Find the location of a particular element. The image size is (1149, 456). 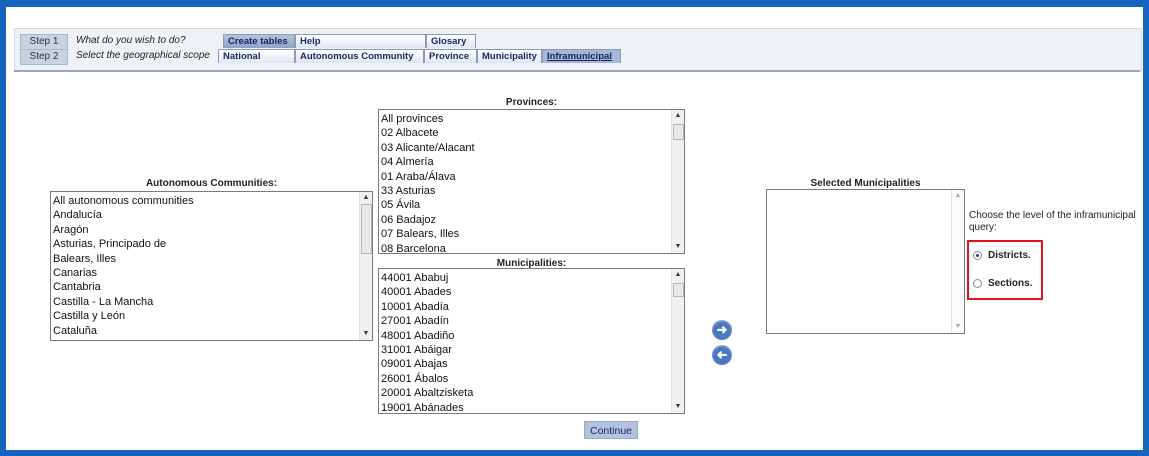

list-item: 20001 Abaltzisketa is located at coordinates (524, 393).